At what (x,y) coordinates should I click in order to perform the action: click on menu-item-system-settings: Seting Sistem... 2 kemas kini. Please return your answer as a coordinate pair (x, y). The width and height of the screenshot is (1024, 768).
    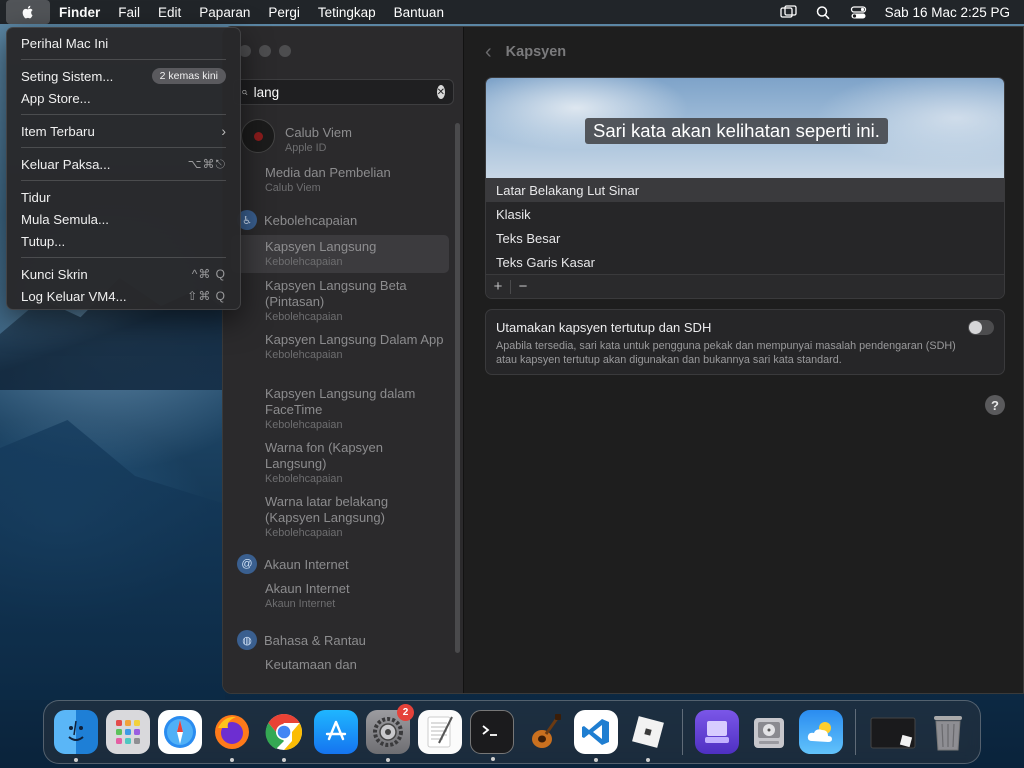
    Looking at the image, I should click on (123, 76).